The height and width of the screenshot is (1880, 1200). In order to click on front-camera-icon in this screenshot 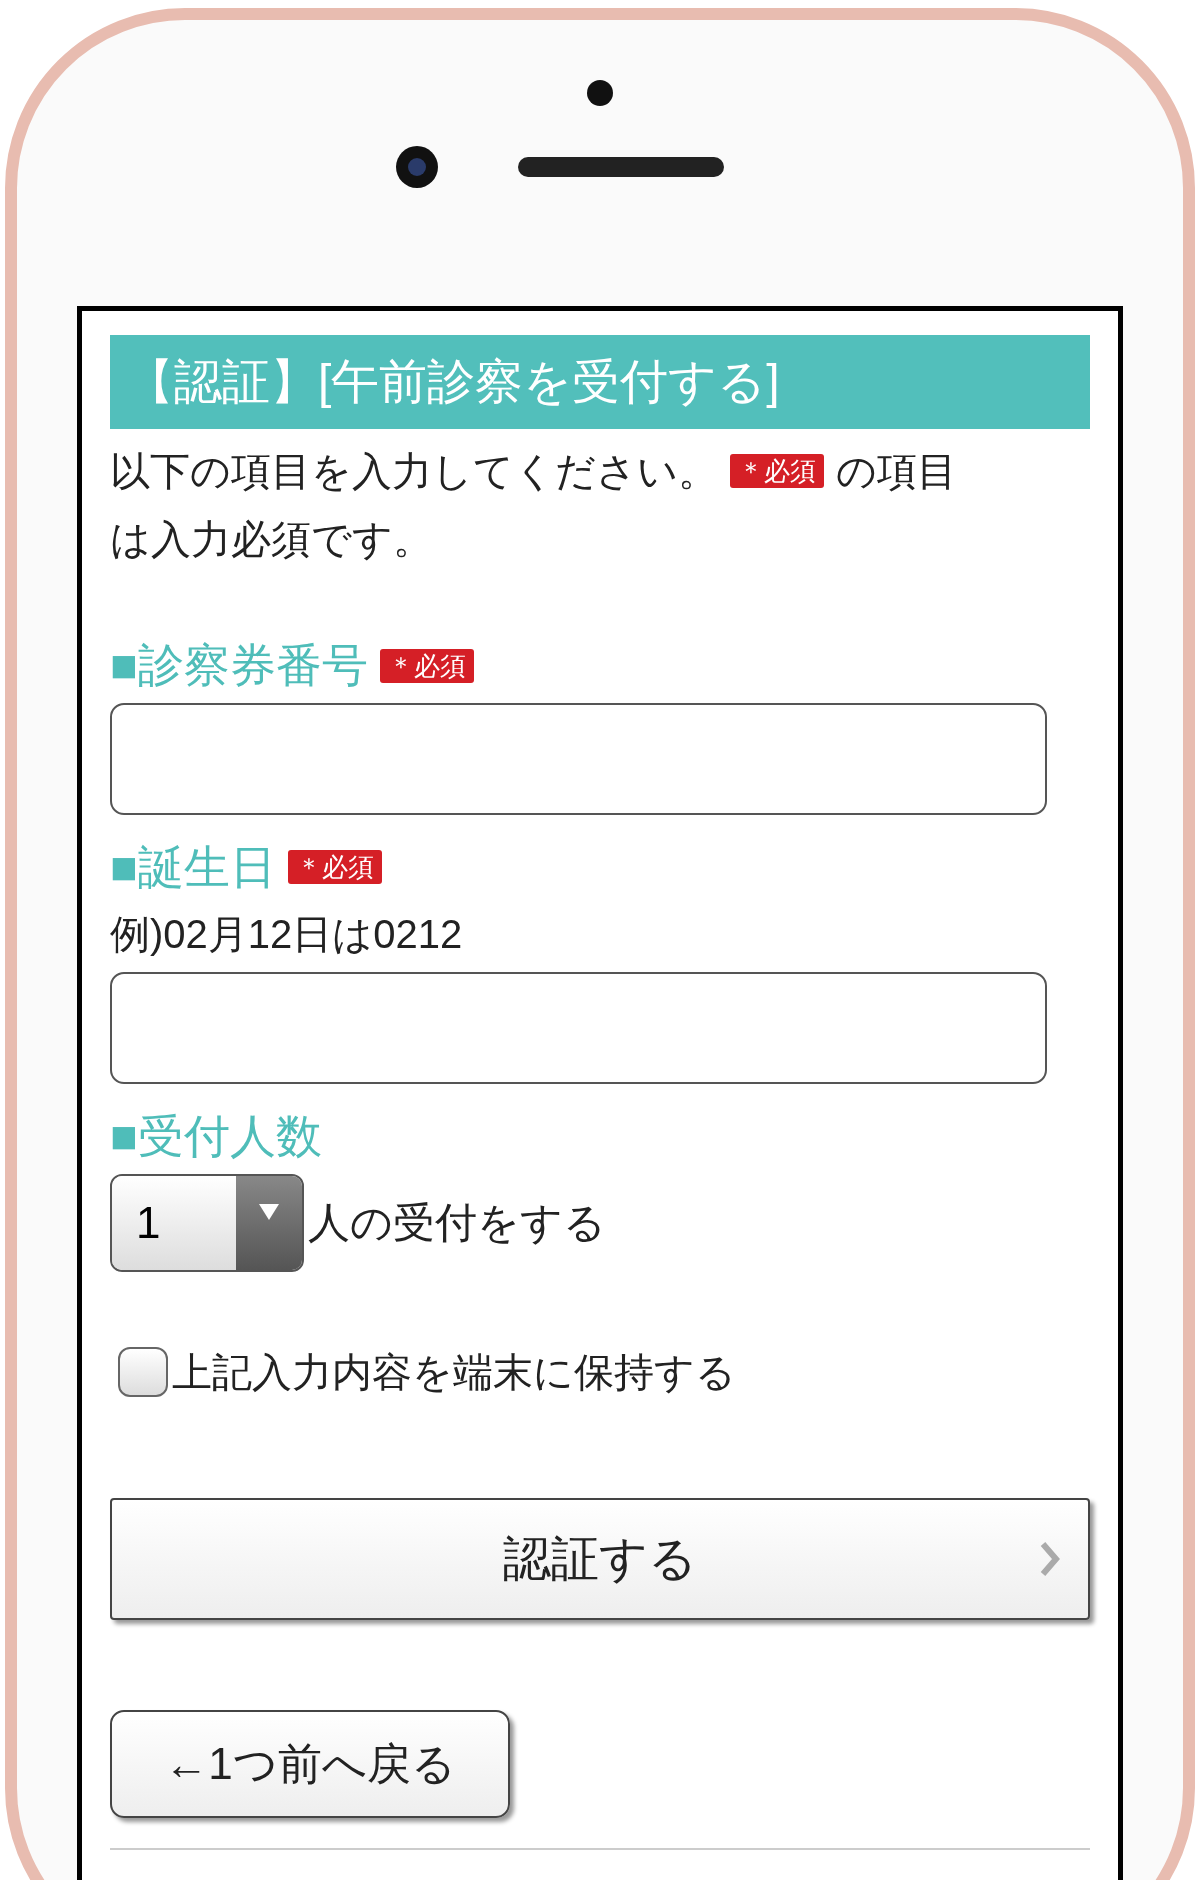, I will do `click(417, 167)`.